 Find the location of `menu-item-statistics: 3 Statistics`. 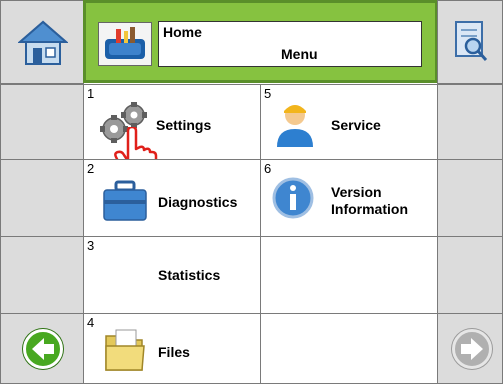

menu-item-statistics: 3 Statistics is located at coordinates (172, 275).